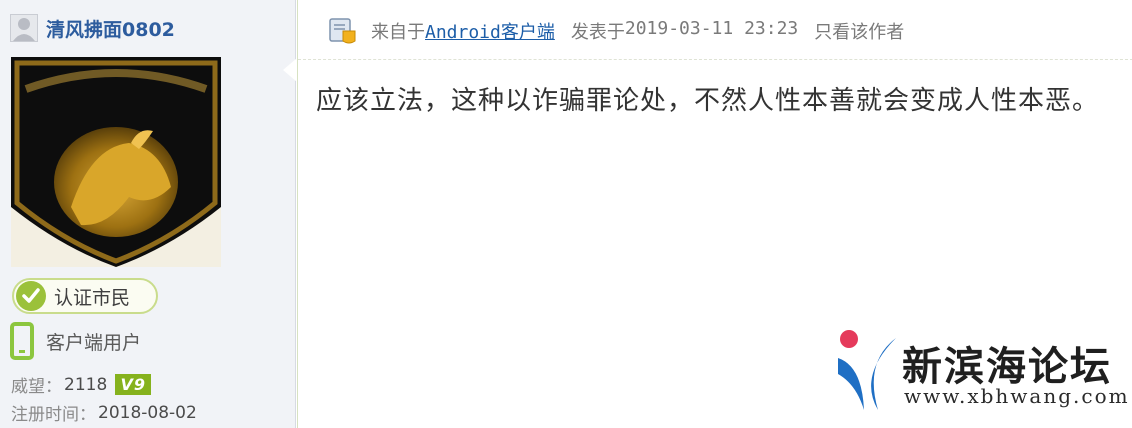  What do you see at coordinates (290, 70) in the screenshot?
I see `post-pointer-arrow` at bounding box center [290, 70].